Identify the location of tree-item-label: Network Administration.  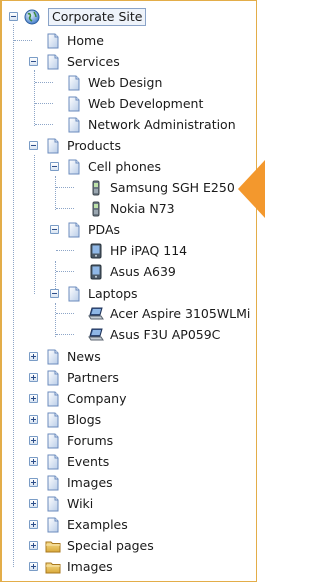
(162, 125).